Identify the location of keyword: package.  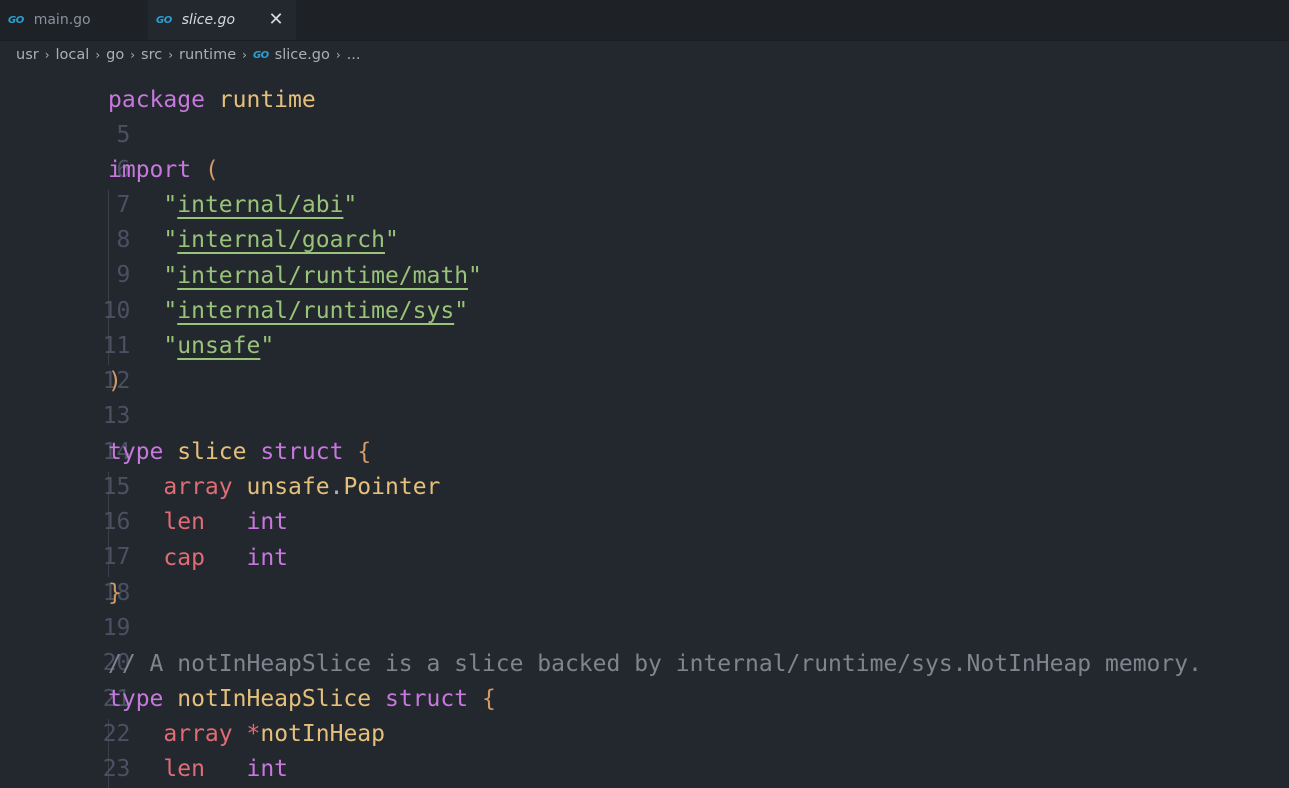
(156, 100).